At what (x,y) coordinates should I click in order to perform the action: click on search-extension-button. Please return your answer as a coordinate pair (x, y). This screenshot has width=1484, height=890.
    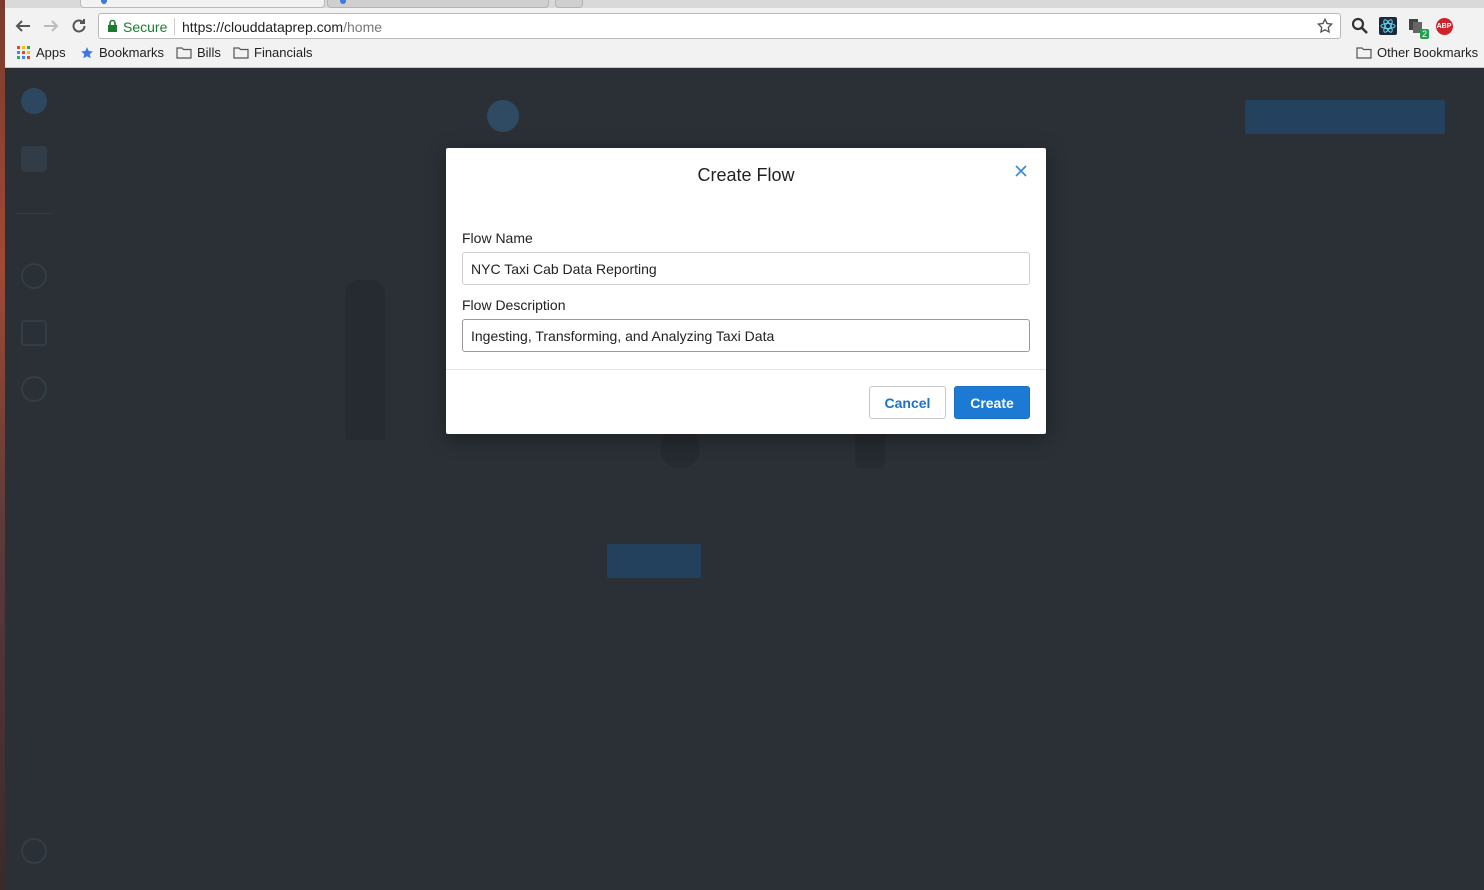
    Looking at the image, I should click on (1360, 26).